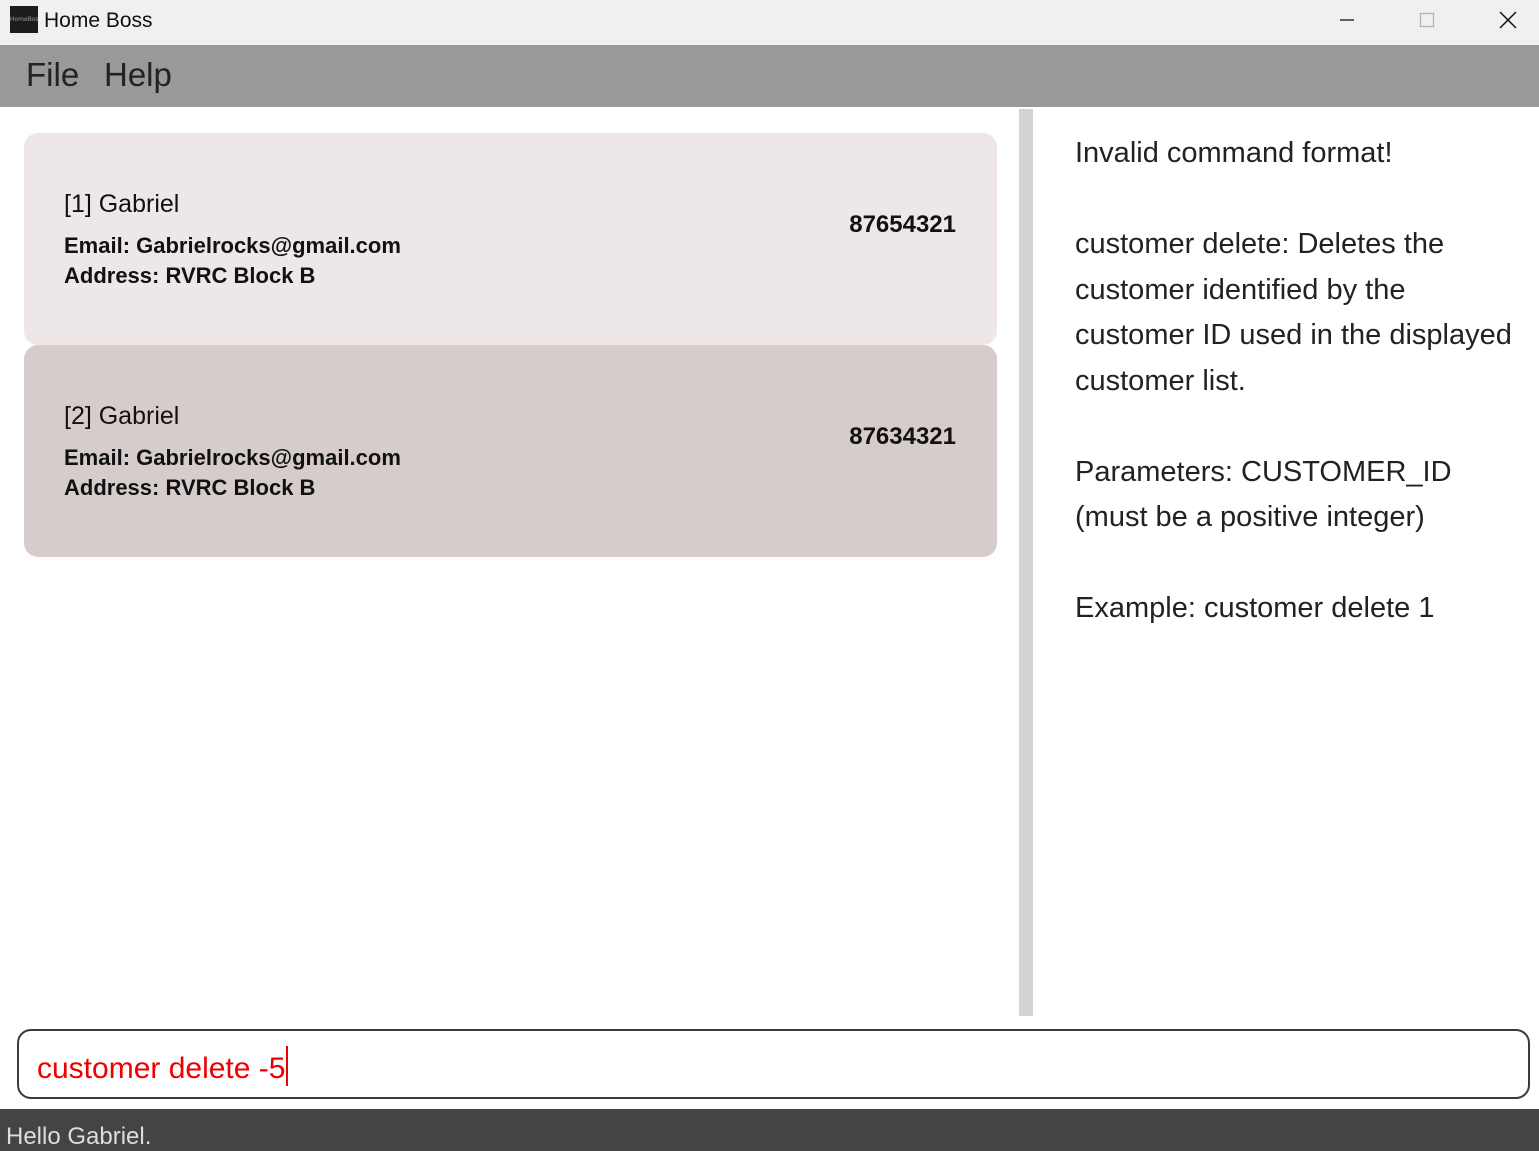 The image size is (1539, 1151). I want to click on command-text: customer delete -5, so click(161, 1068).